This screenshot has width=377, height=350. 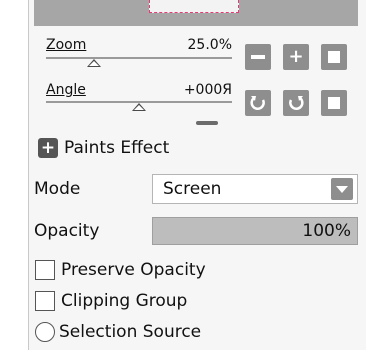 I want to click on zoom-out-button, so click(x=258, y=57).